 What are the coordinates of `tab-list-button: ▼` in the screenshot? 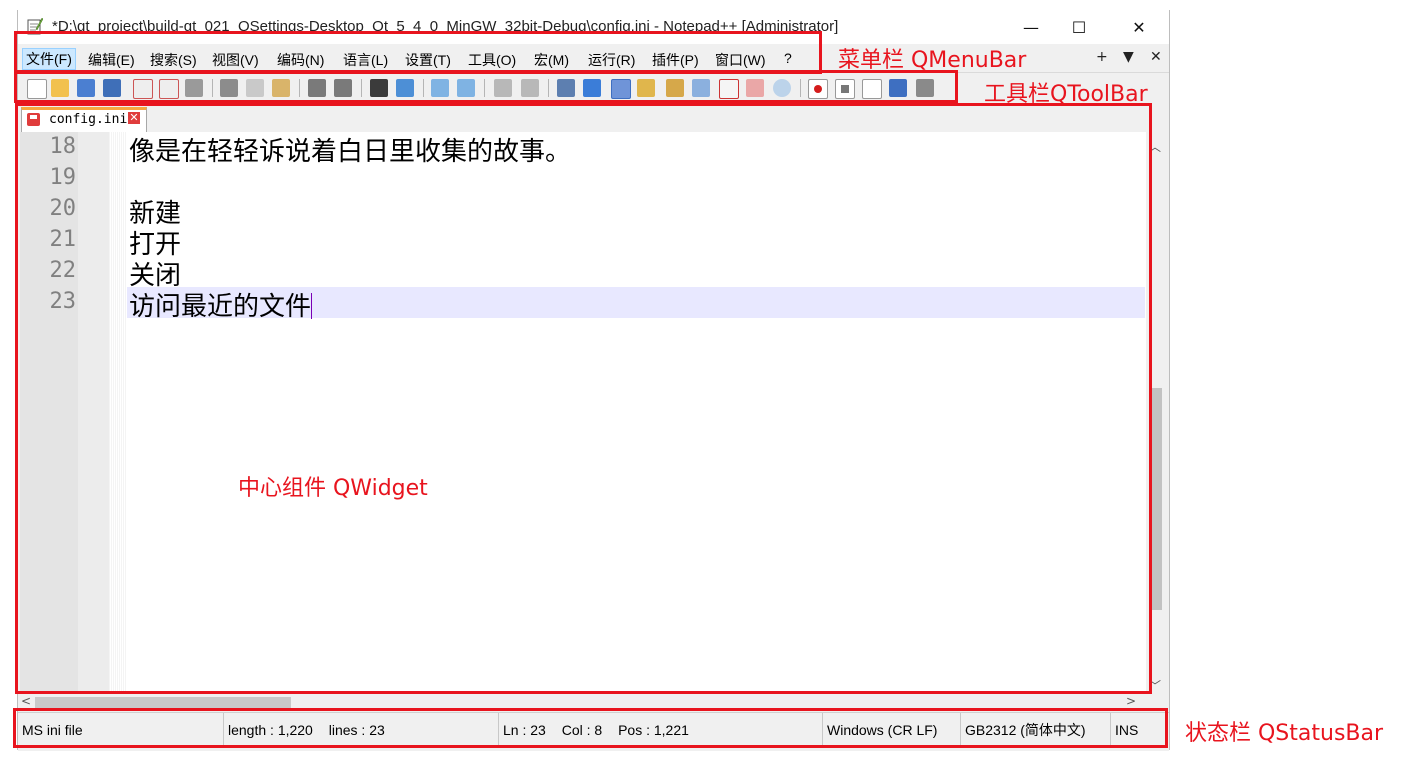 It's located at (1128, 57).